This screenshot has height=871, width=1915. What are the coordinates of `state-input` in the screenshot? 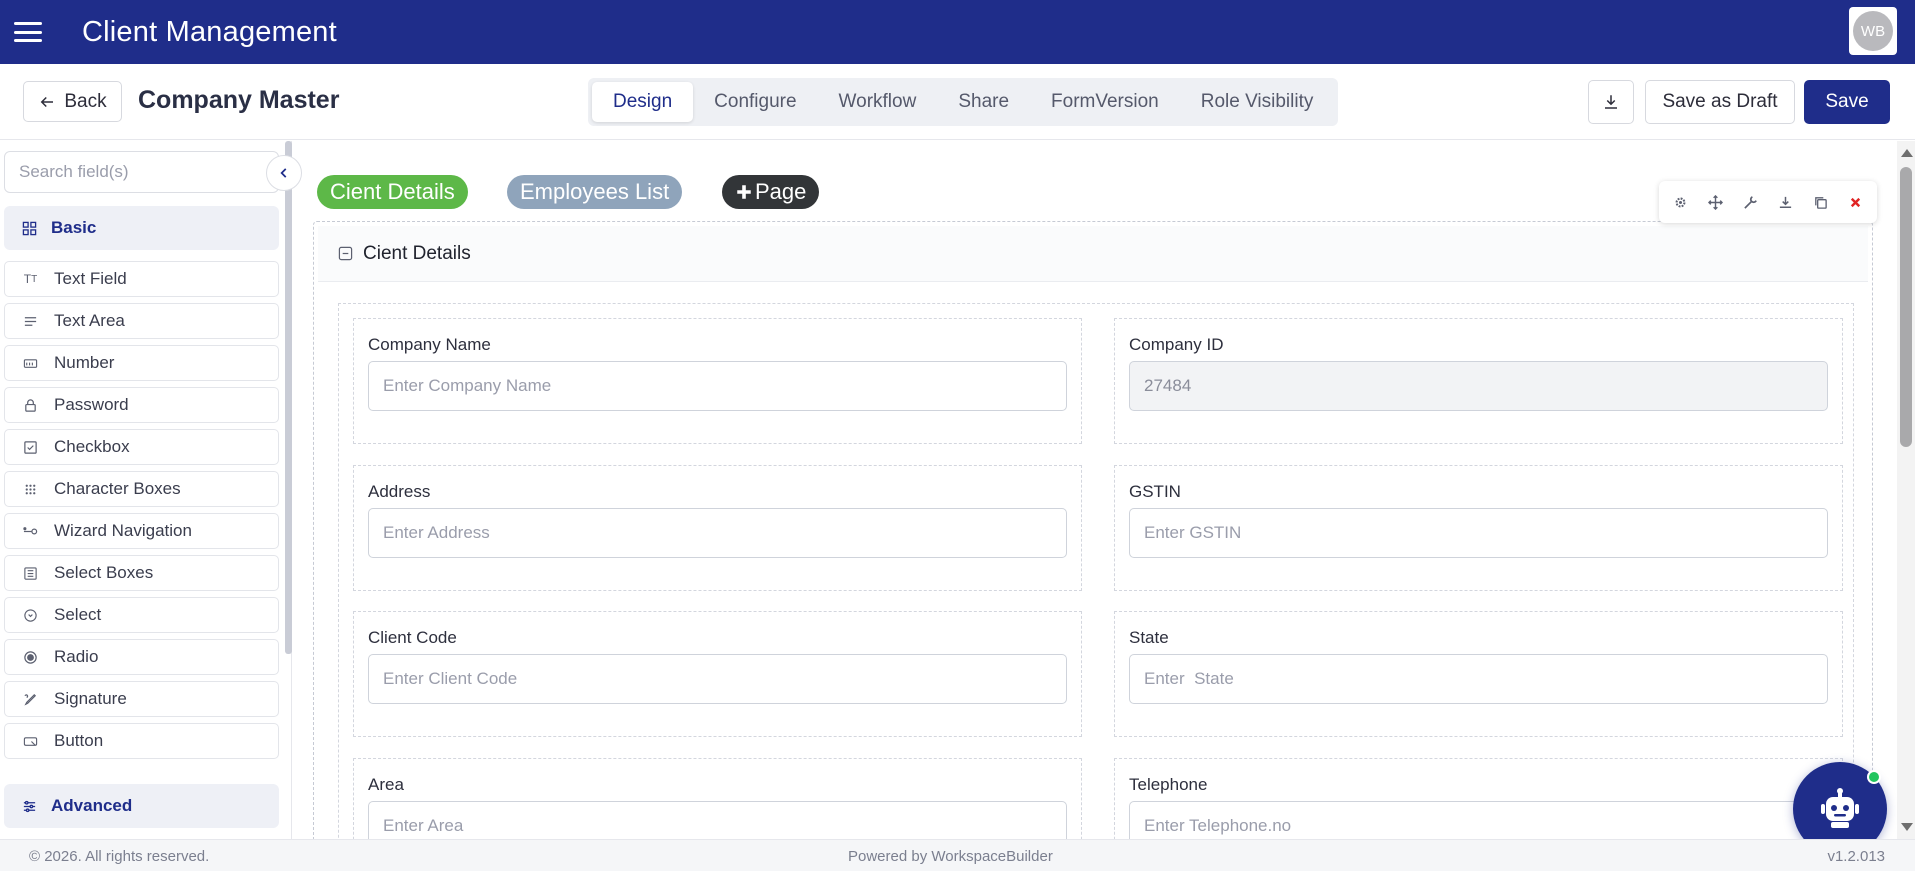 It's located at (1478, 679).